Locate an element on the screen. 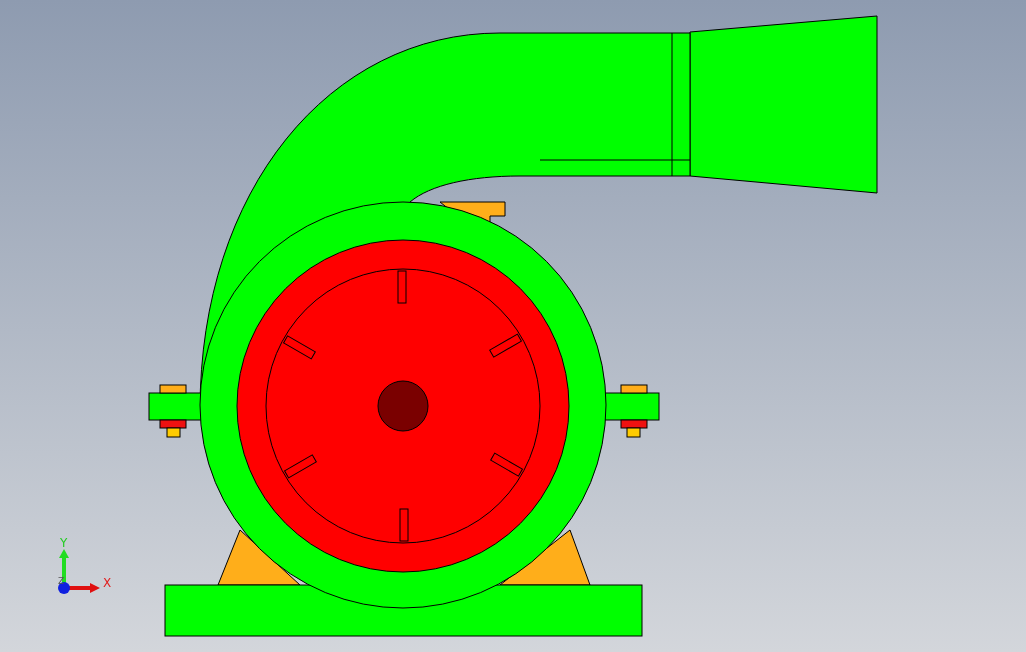  axis-triad-icon is located at coordinates (79, 571).